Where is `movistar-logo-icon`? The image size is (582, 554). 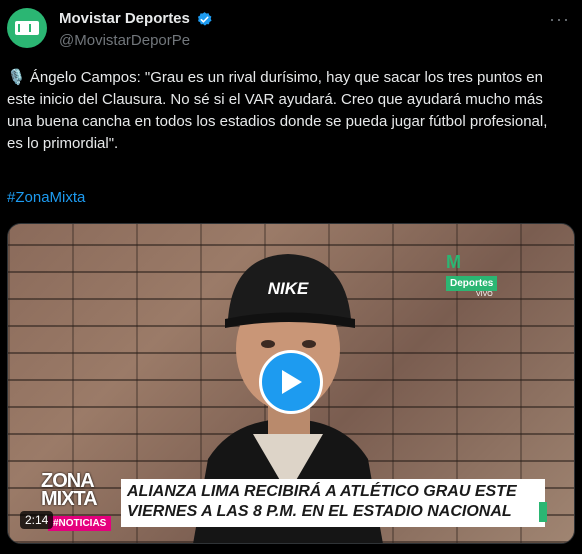 movistar-logo-icon is located at coordinates (27, 28).